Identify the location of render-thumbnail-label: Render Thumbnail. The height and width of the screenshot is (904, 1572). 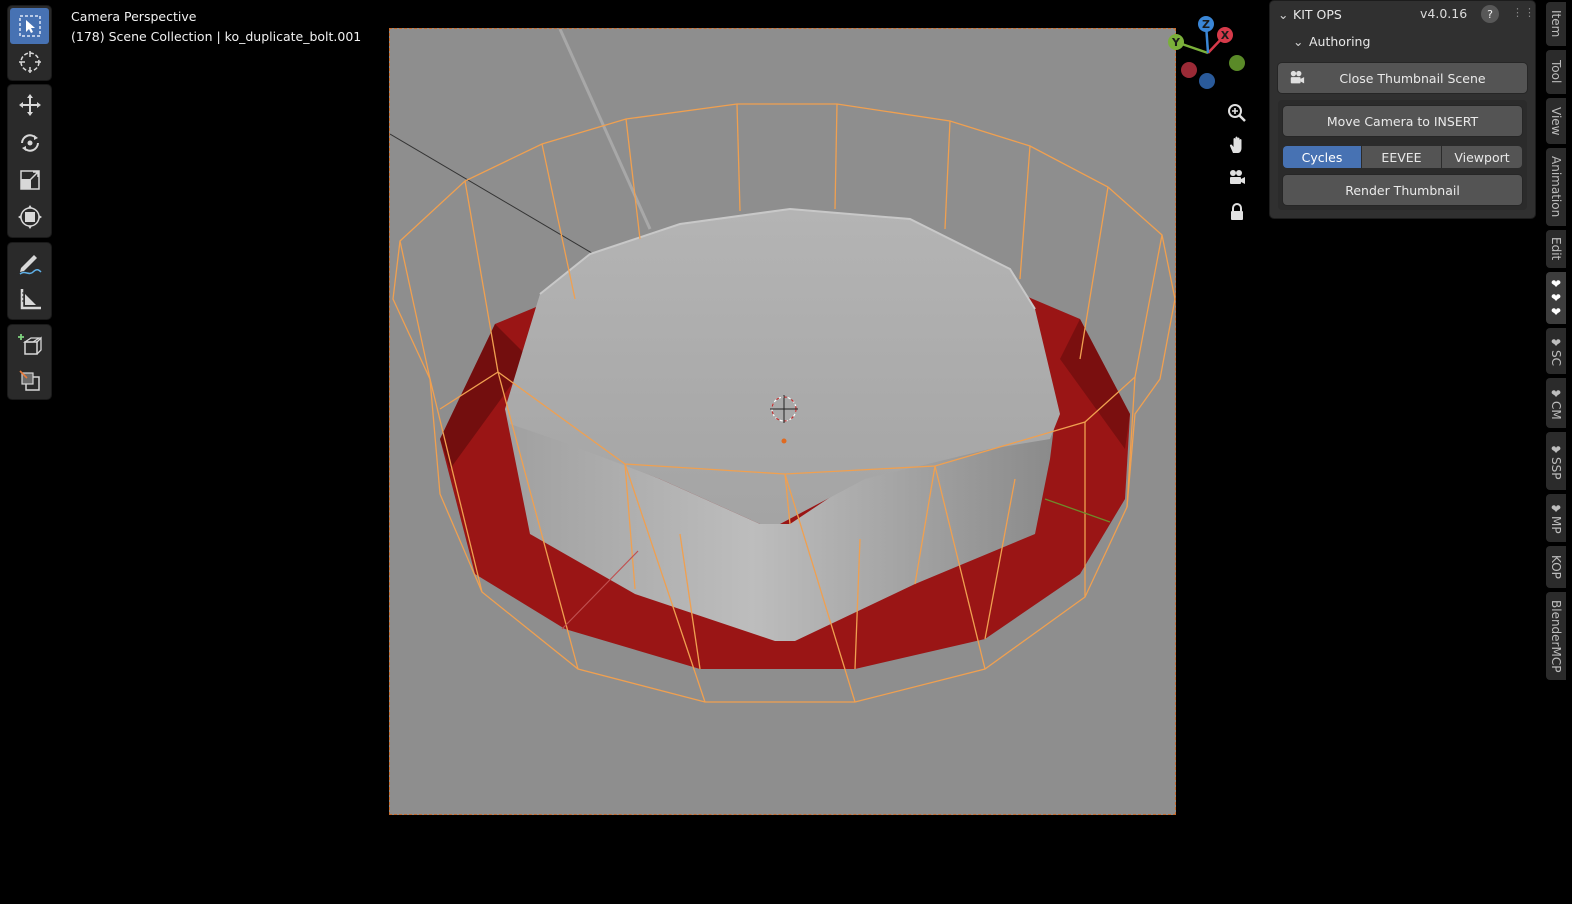
(1402, 190).